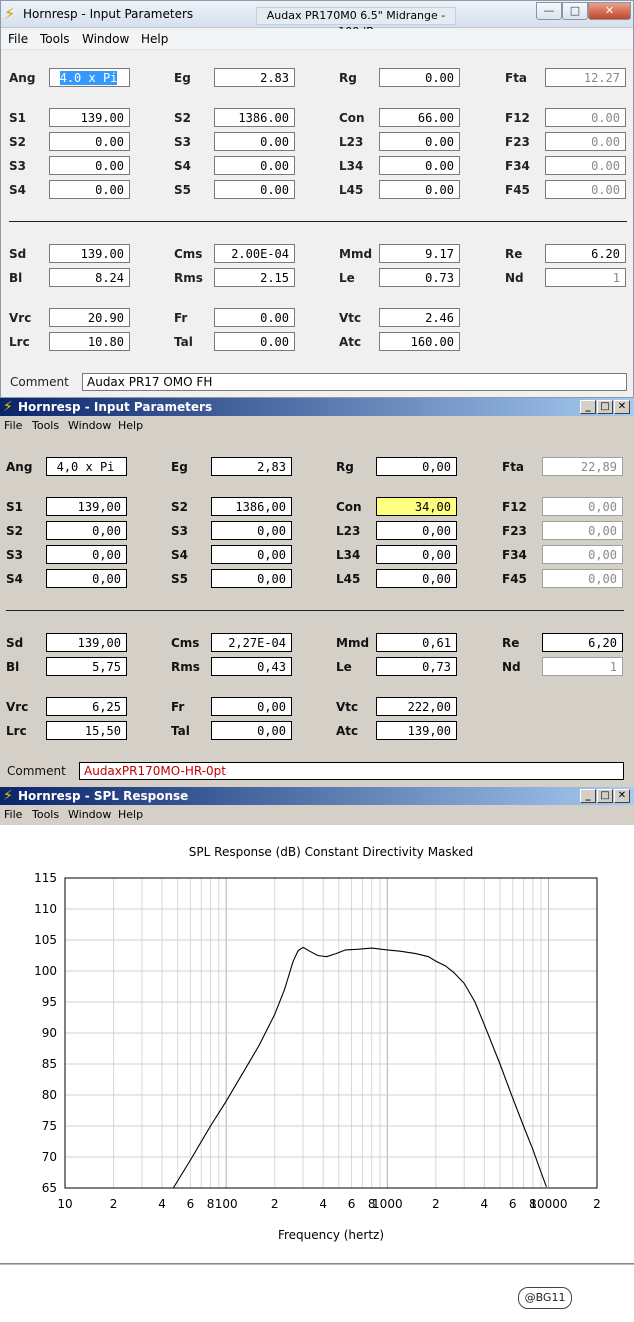 This screenshot has width=634, height=1322. Describe the element at coordinates (511, 667) in the screenshot. I see `label-nd: Nd` at that location.